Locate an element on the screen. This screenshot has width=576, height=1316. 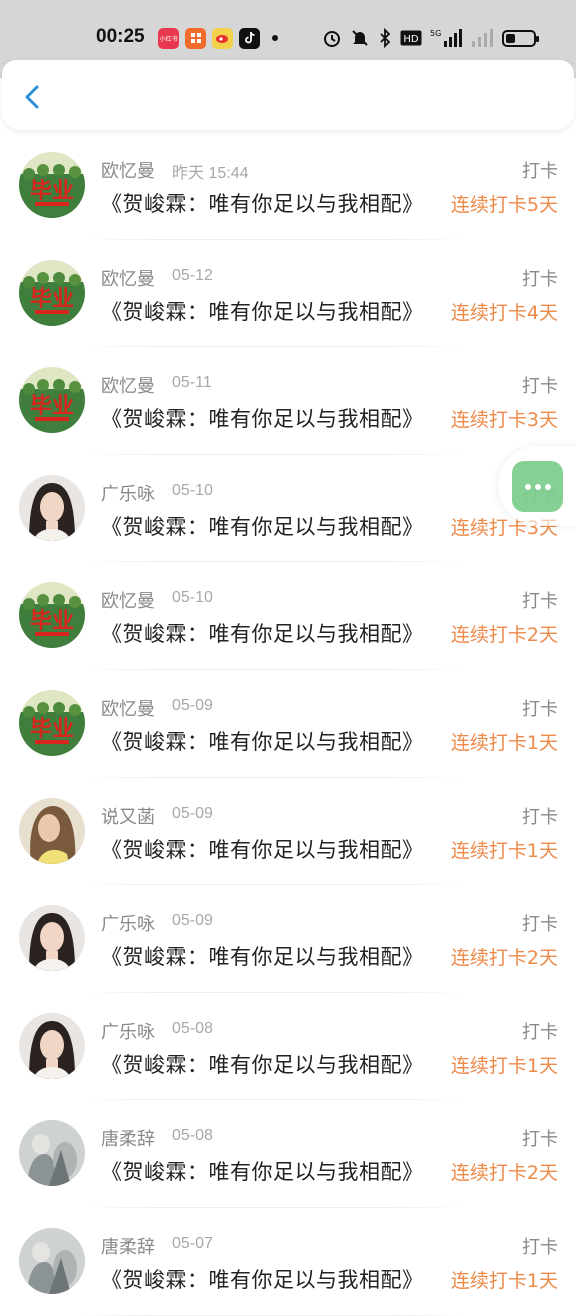
notification-icons: 小红书 is located at coordinates (218, 38).